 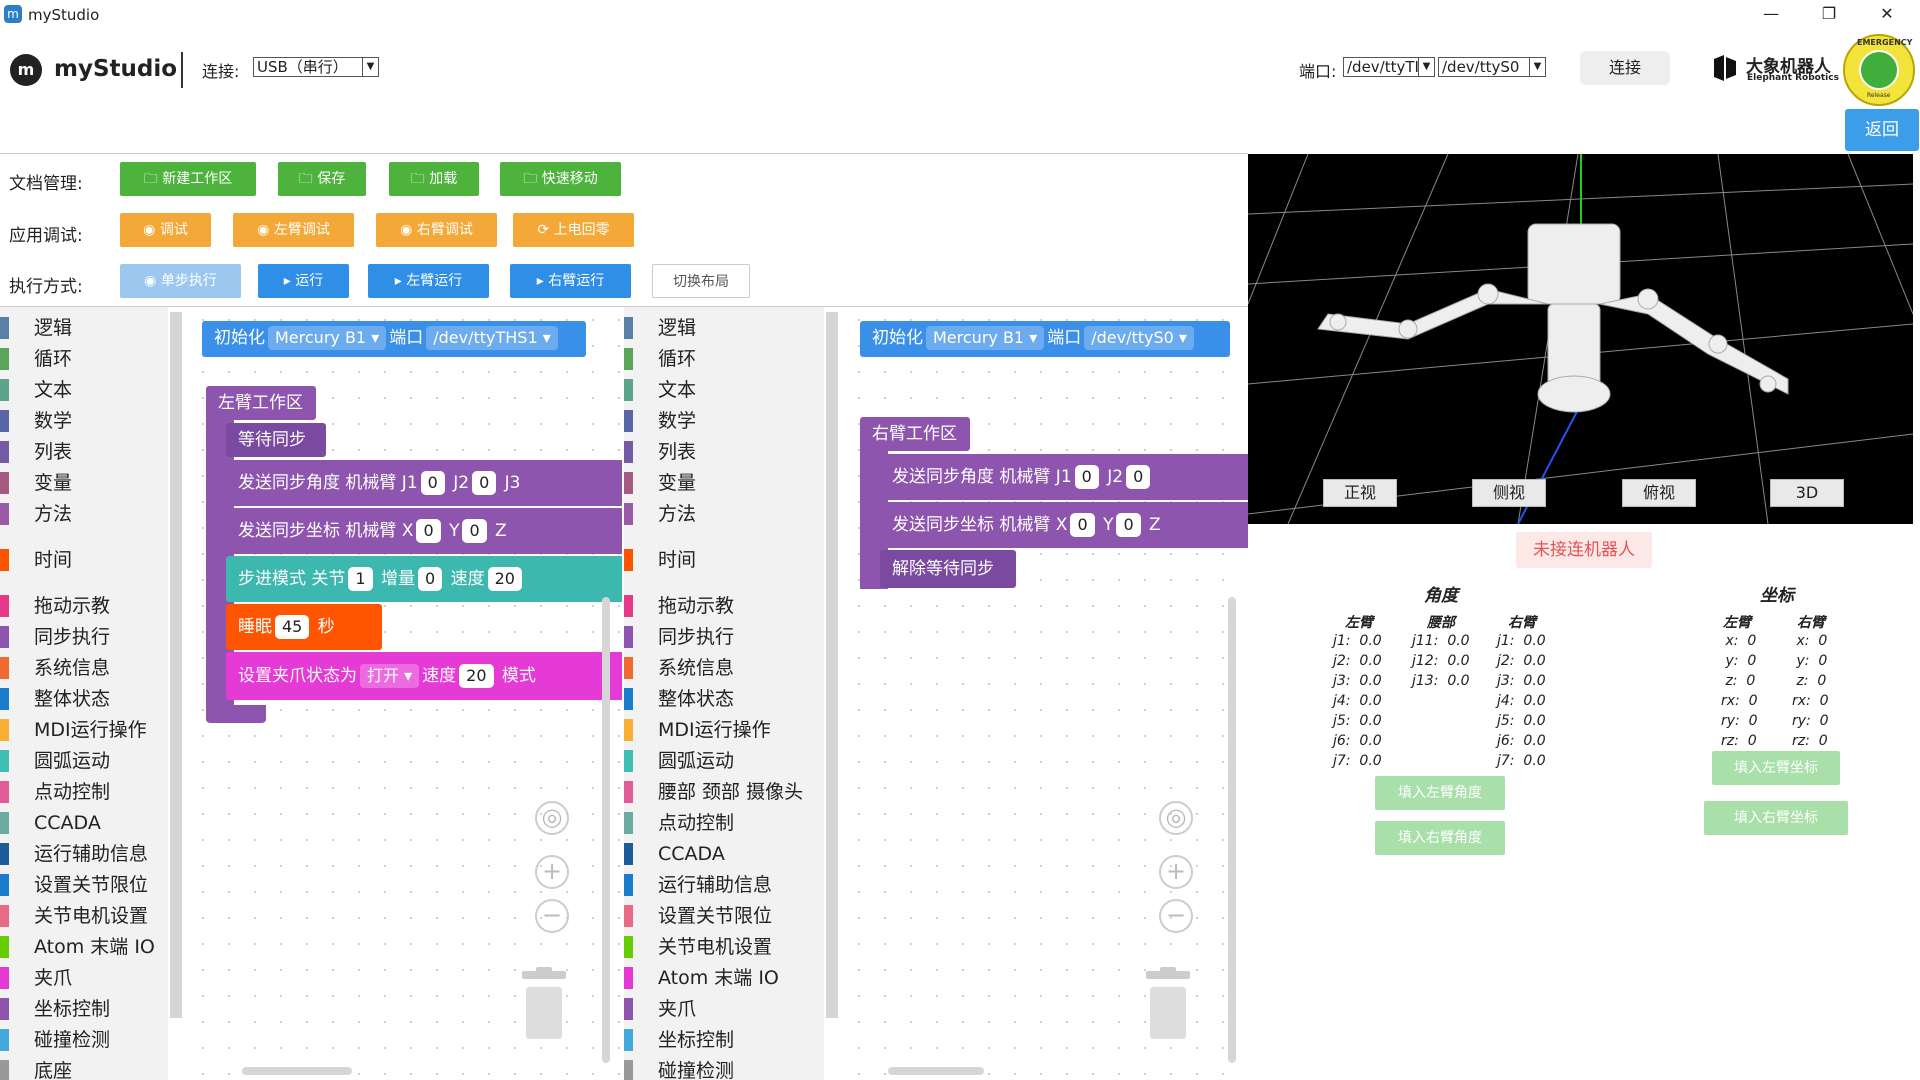 What do you see at coordinates (1625, 68) in the screenshot?
I see `connect-button: 连接` at bounding box center [1625, 68].